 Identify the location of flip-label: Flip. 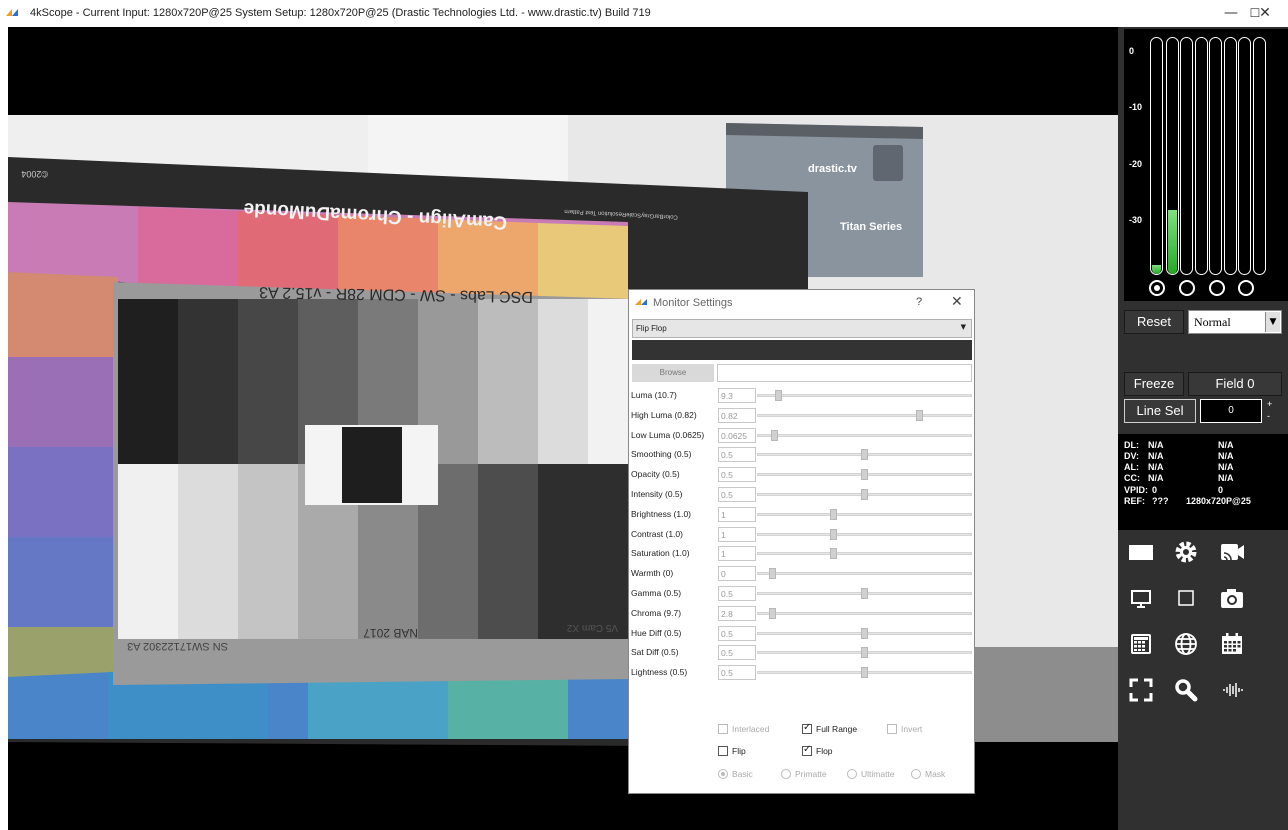
(739, 751).